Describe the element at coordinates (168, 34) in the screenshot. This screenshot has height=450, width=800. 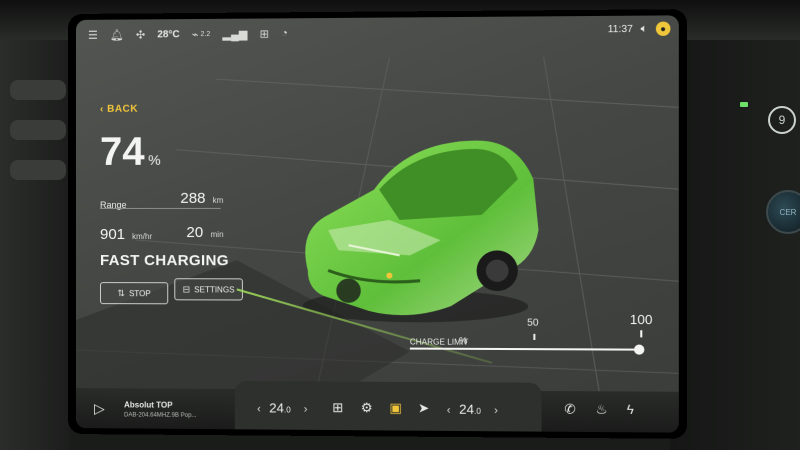
I see `outside-temperature: 28°C` at that location.